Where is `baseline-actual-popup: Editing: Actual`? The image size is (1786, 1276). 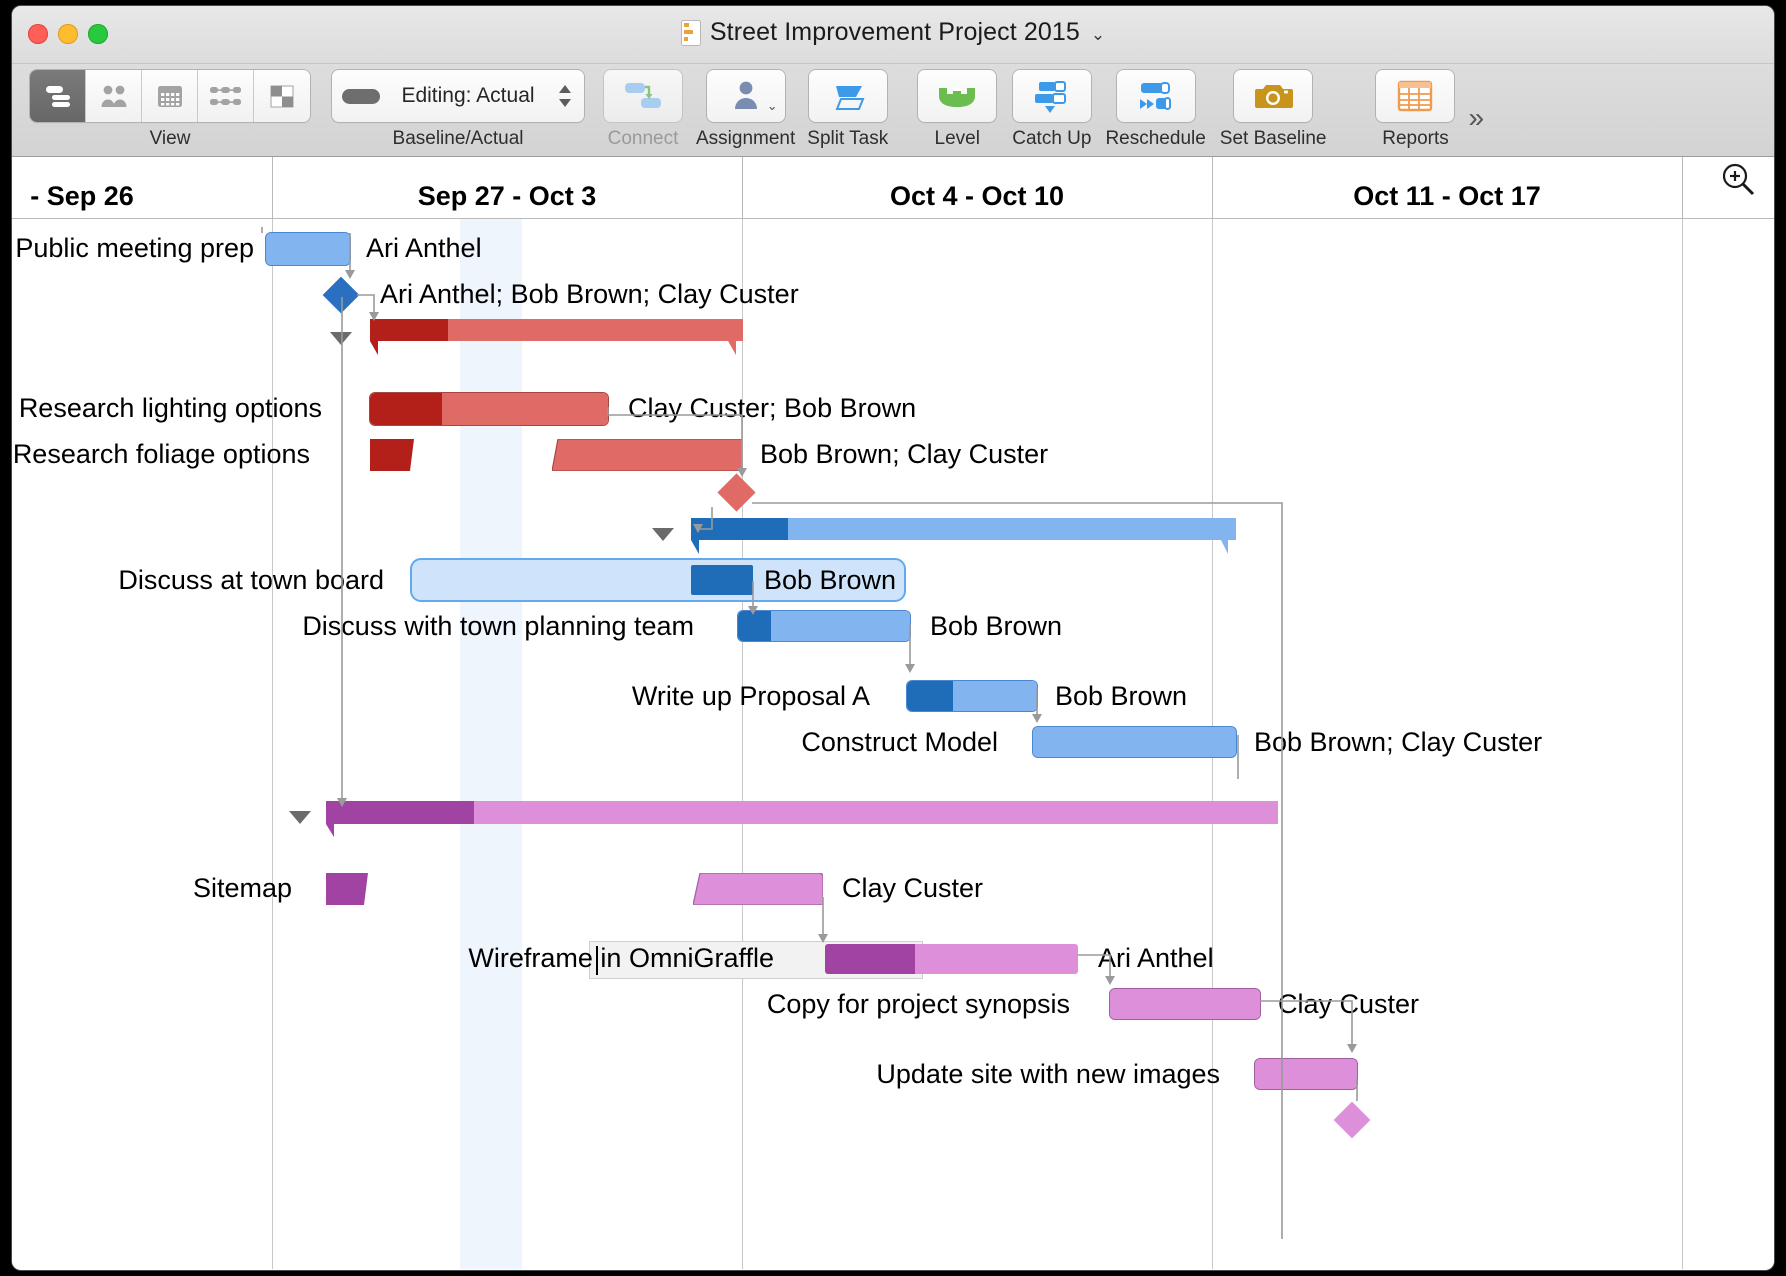
baseline-actual-popup: Editing: Actual is located at coordinates (458, 96).